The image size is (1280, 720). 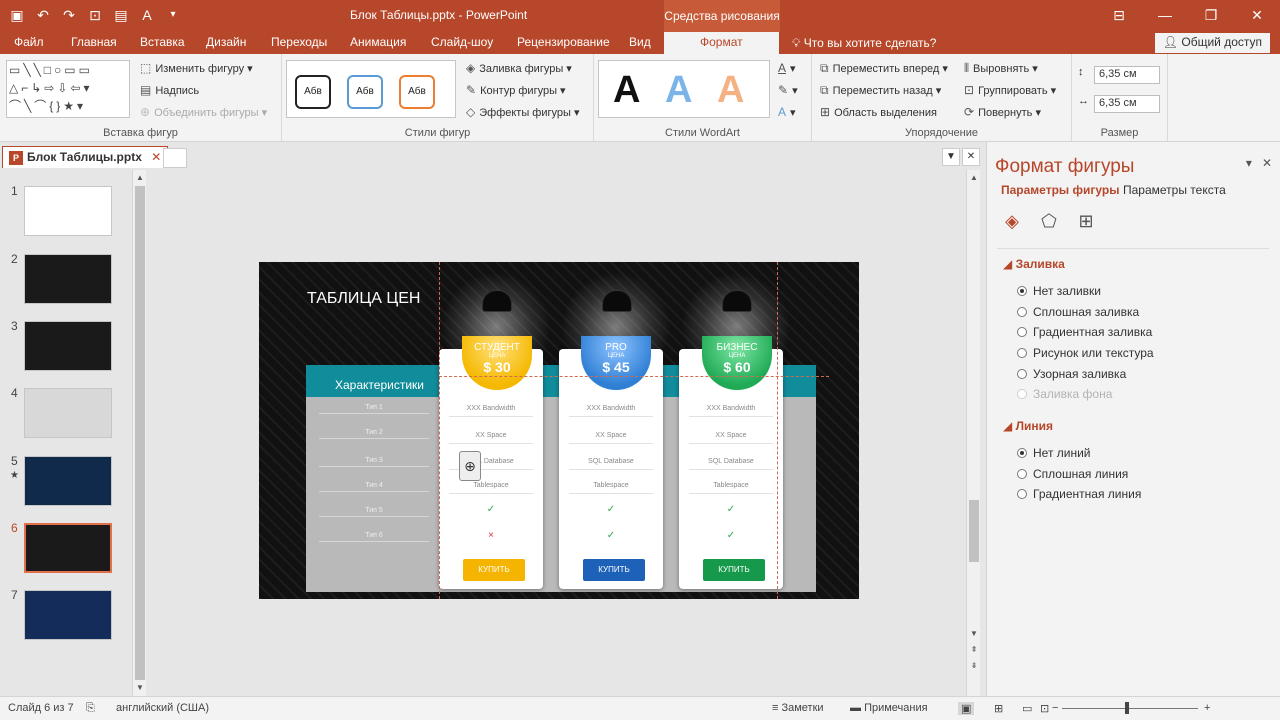 I want to click on selection-pane-button: ⊞ Область выделения, so click(x=878, y=112).